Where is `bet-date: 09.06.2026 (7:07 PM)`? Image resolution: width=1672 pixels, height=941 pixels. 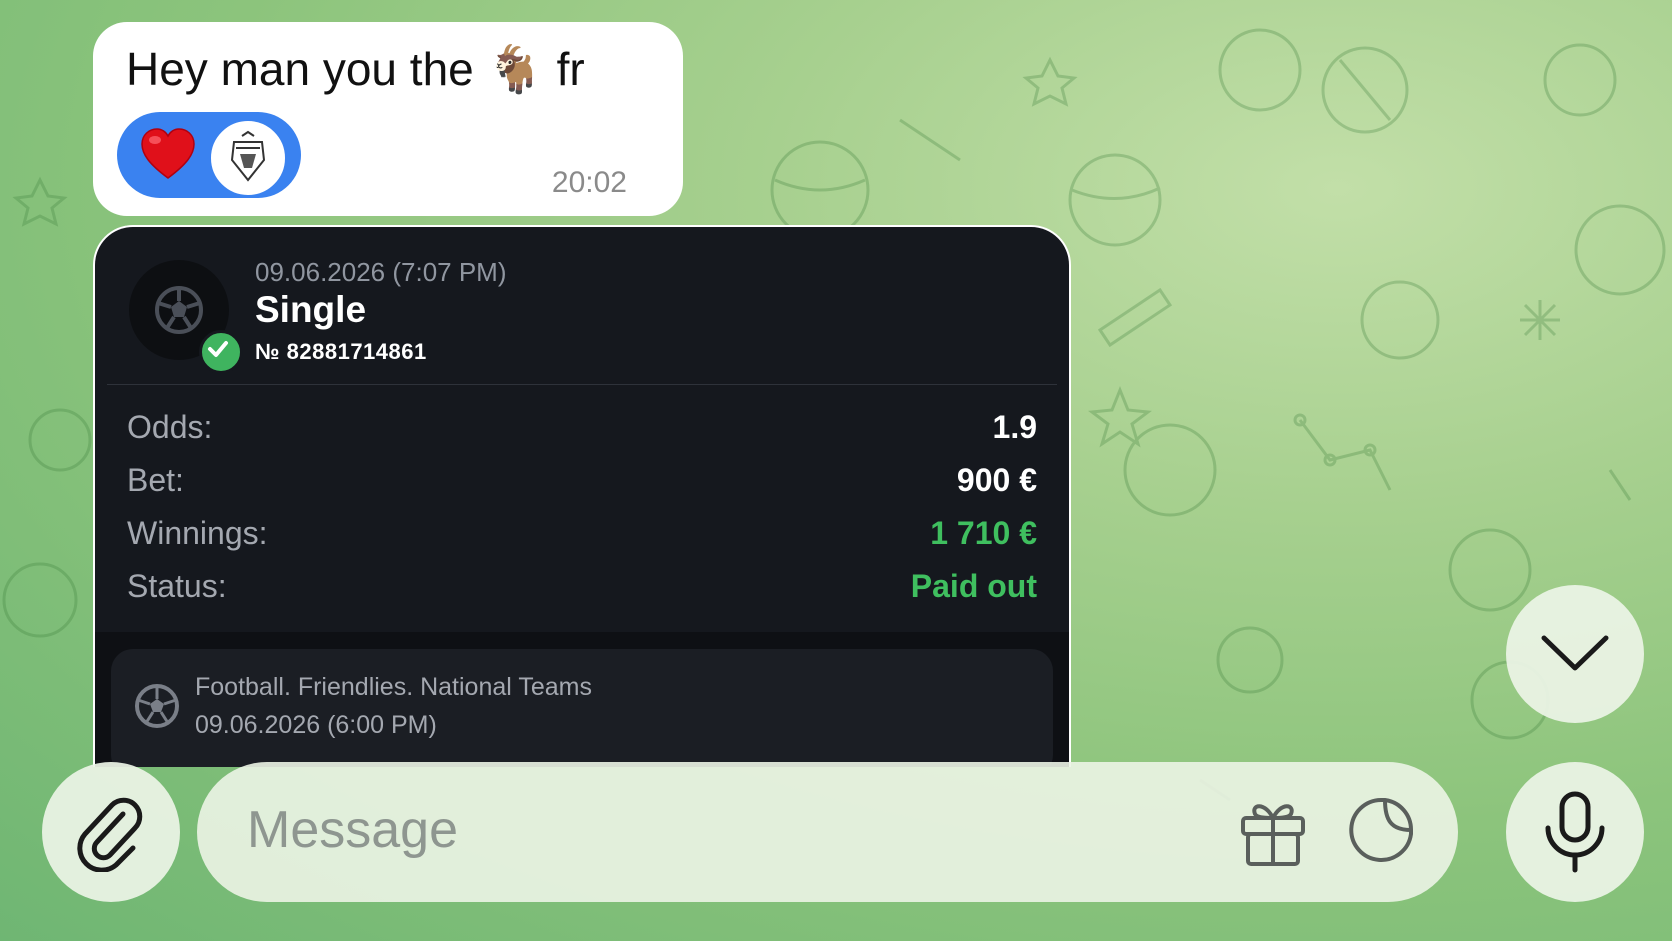 bet-date: 09.06.2026 (7:07 PM) is located at coordinates (381, 272).